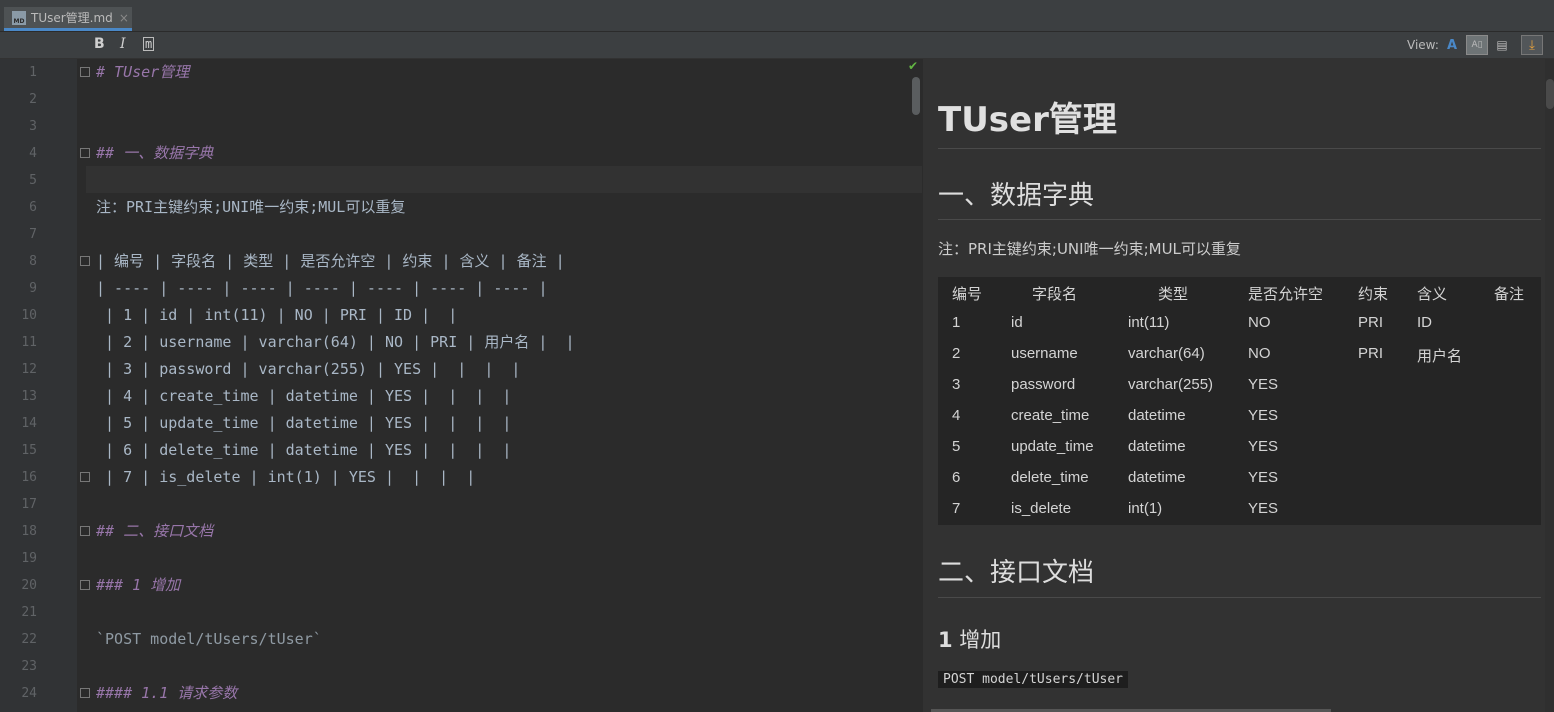 The width and height of the screenshot is (1554, 712). Describe the element at coordinates (1055, 294) in the screenshot. I see `table-header-cell: 字段名` at that location.